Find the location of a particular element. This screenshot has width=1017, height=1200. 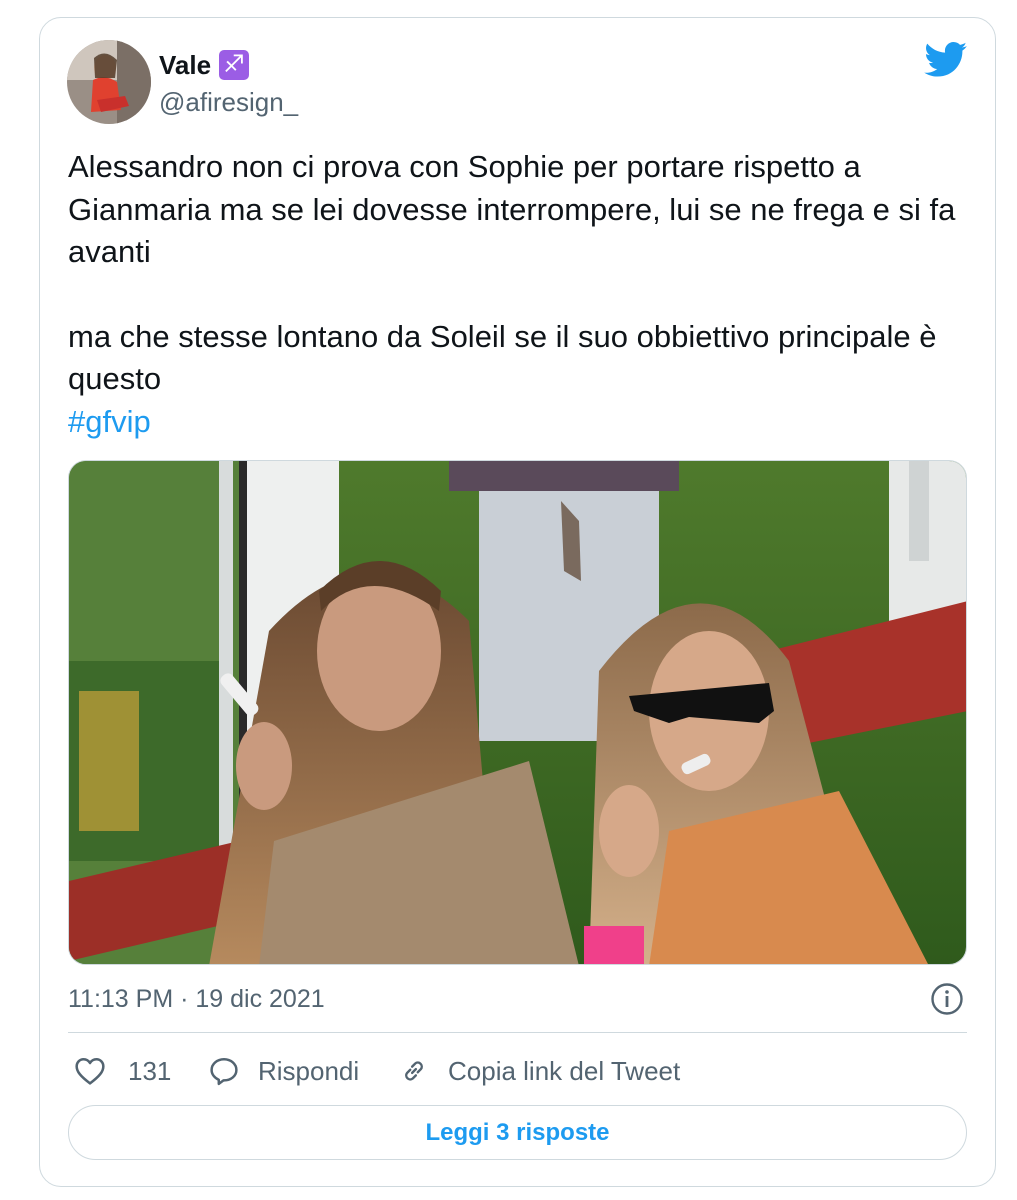

hashtag-link: #gfvip is located at coordinates (518, 422).